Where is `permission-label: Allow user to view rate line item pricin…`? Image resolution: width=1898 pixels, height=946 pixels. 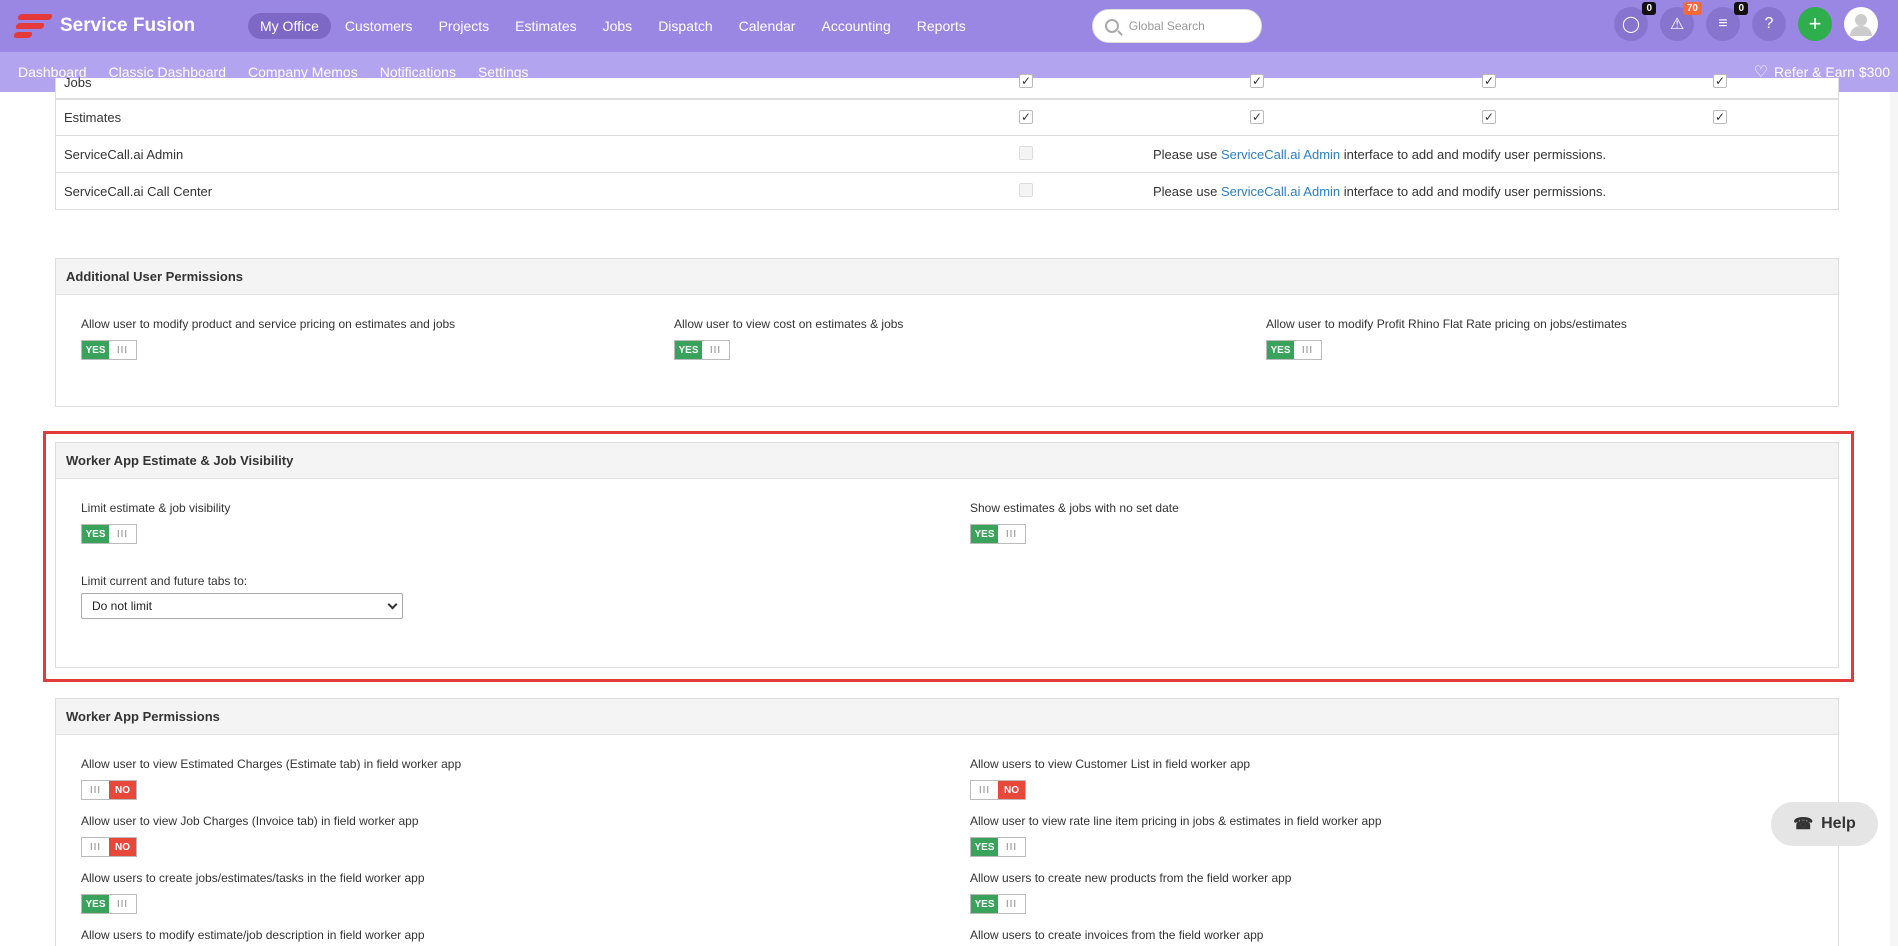
permission-label: Allow user to view rate line item pricin… is located at coordinates (1176, 821).